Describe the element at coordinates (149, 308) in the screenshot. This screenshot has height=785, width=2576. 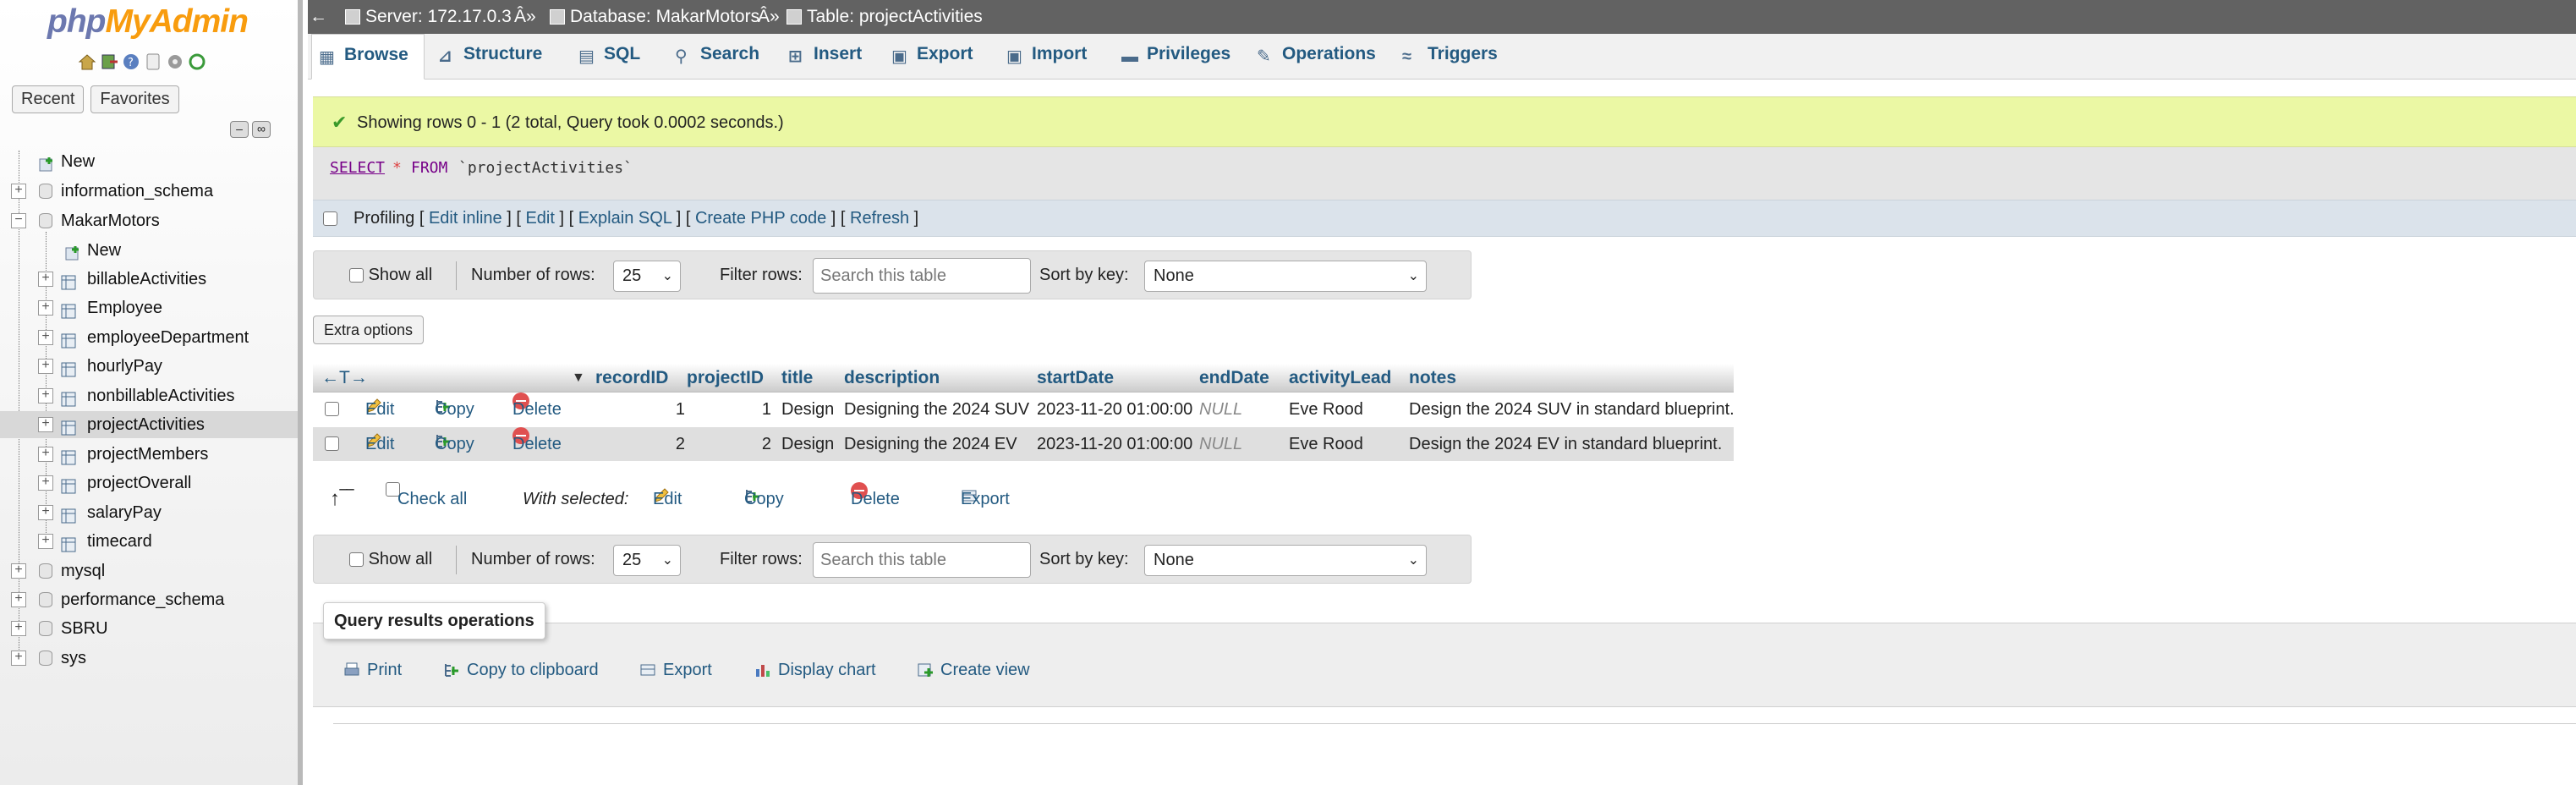
I see `tree-table-employee: + Employee` at that location.